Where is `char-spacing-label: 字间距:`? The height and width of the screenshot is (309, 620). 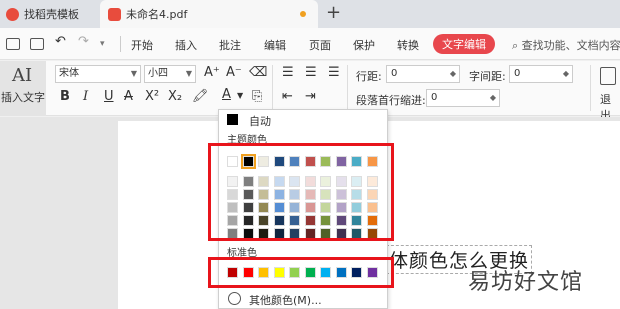
char-spacing-label: 字间距: is located at coordinates (487, 76).